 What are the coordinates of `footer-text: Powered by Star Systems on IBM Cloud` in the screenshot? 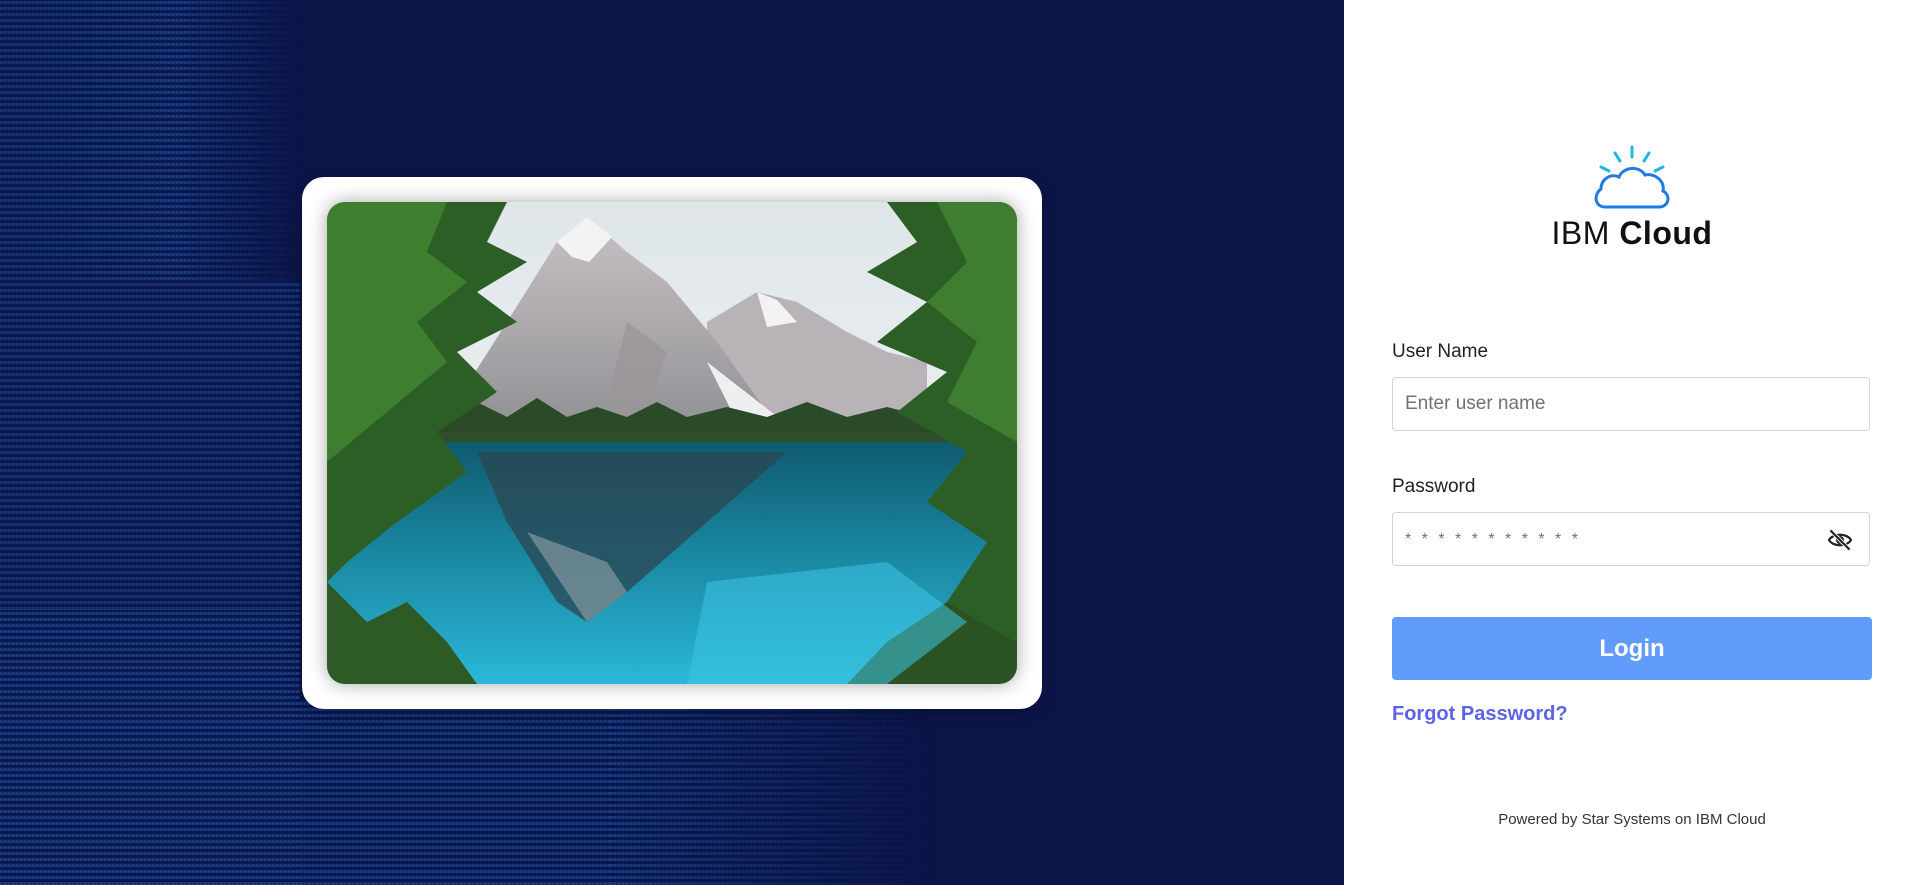 It's located at (1632, 819).